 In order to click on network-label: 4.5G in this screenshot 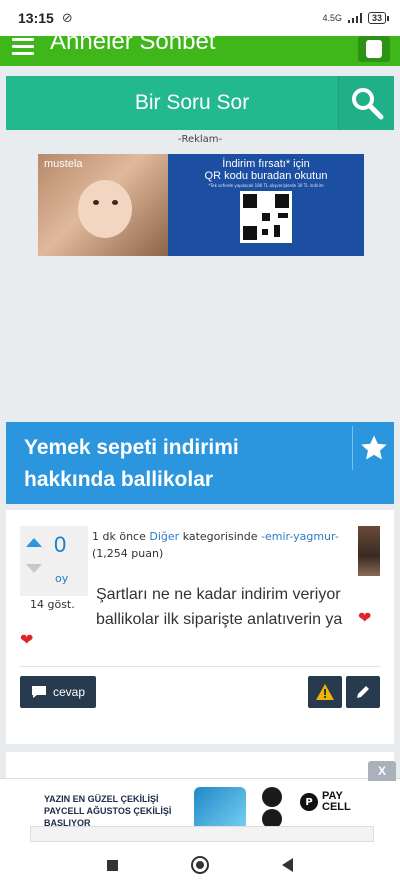, I will do `click(332, 18)`.